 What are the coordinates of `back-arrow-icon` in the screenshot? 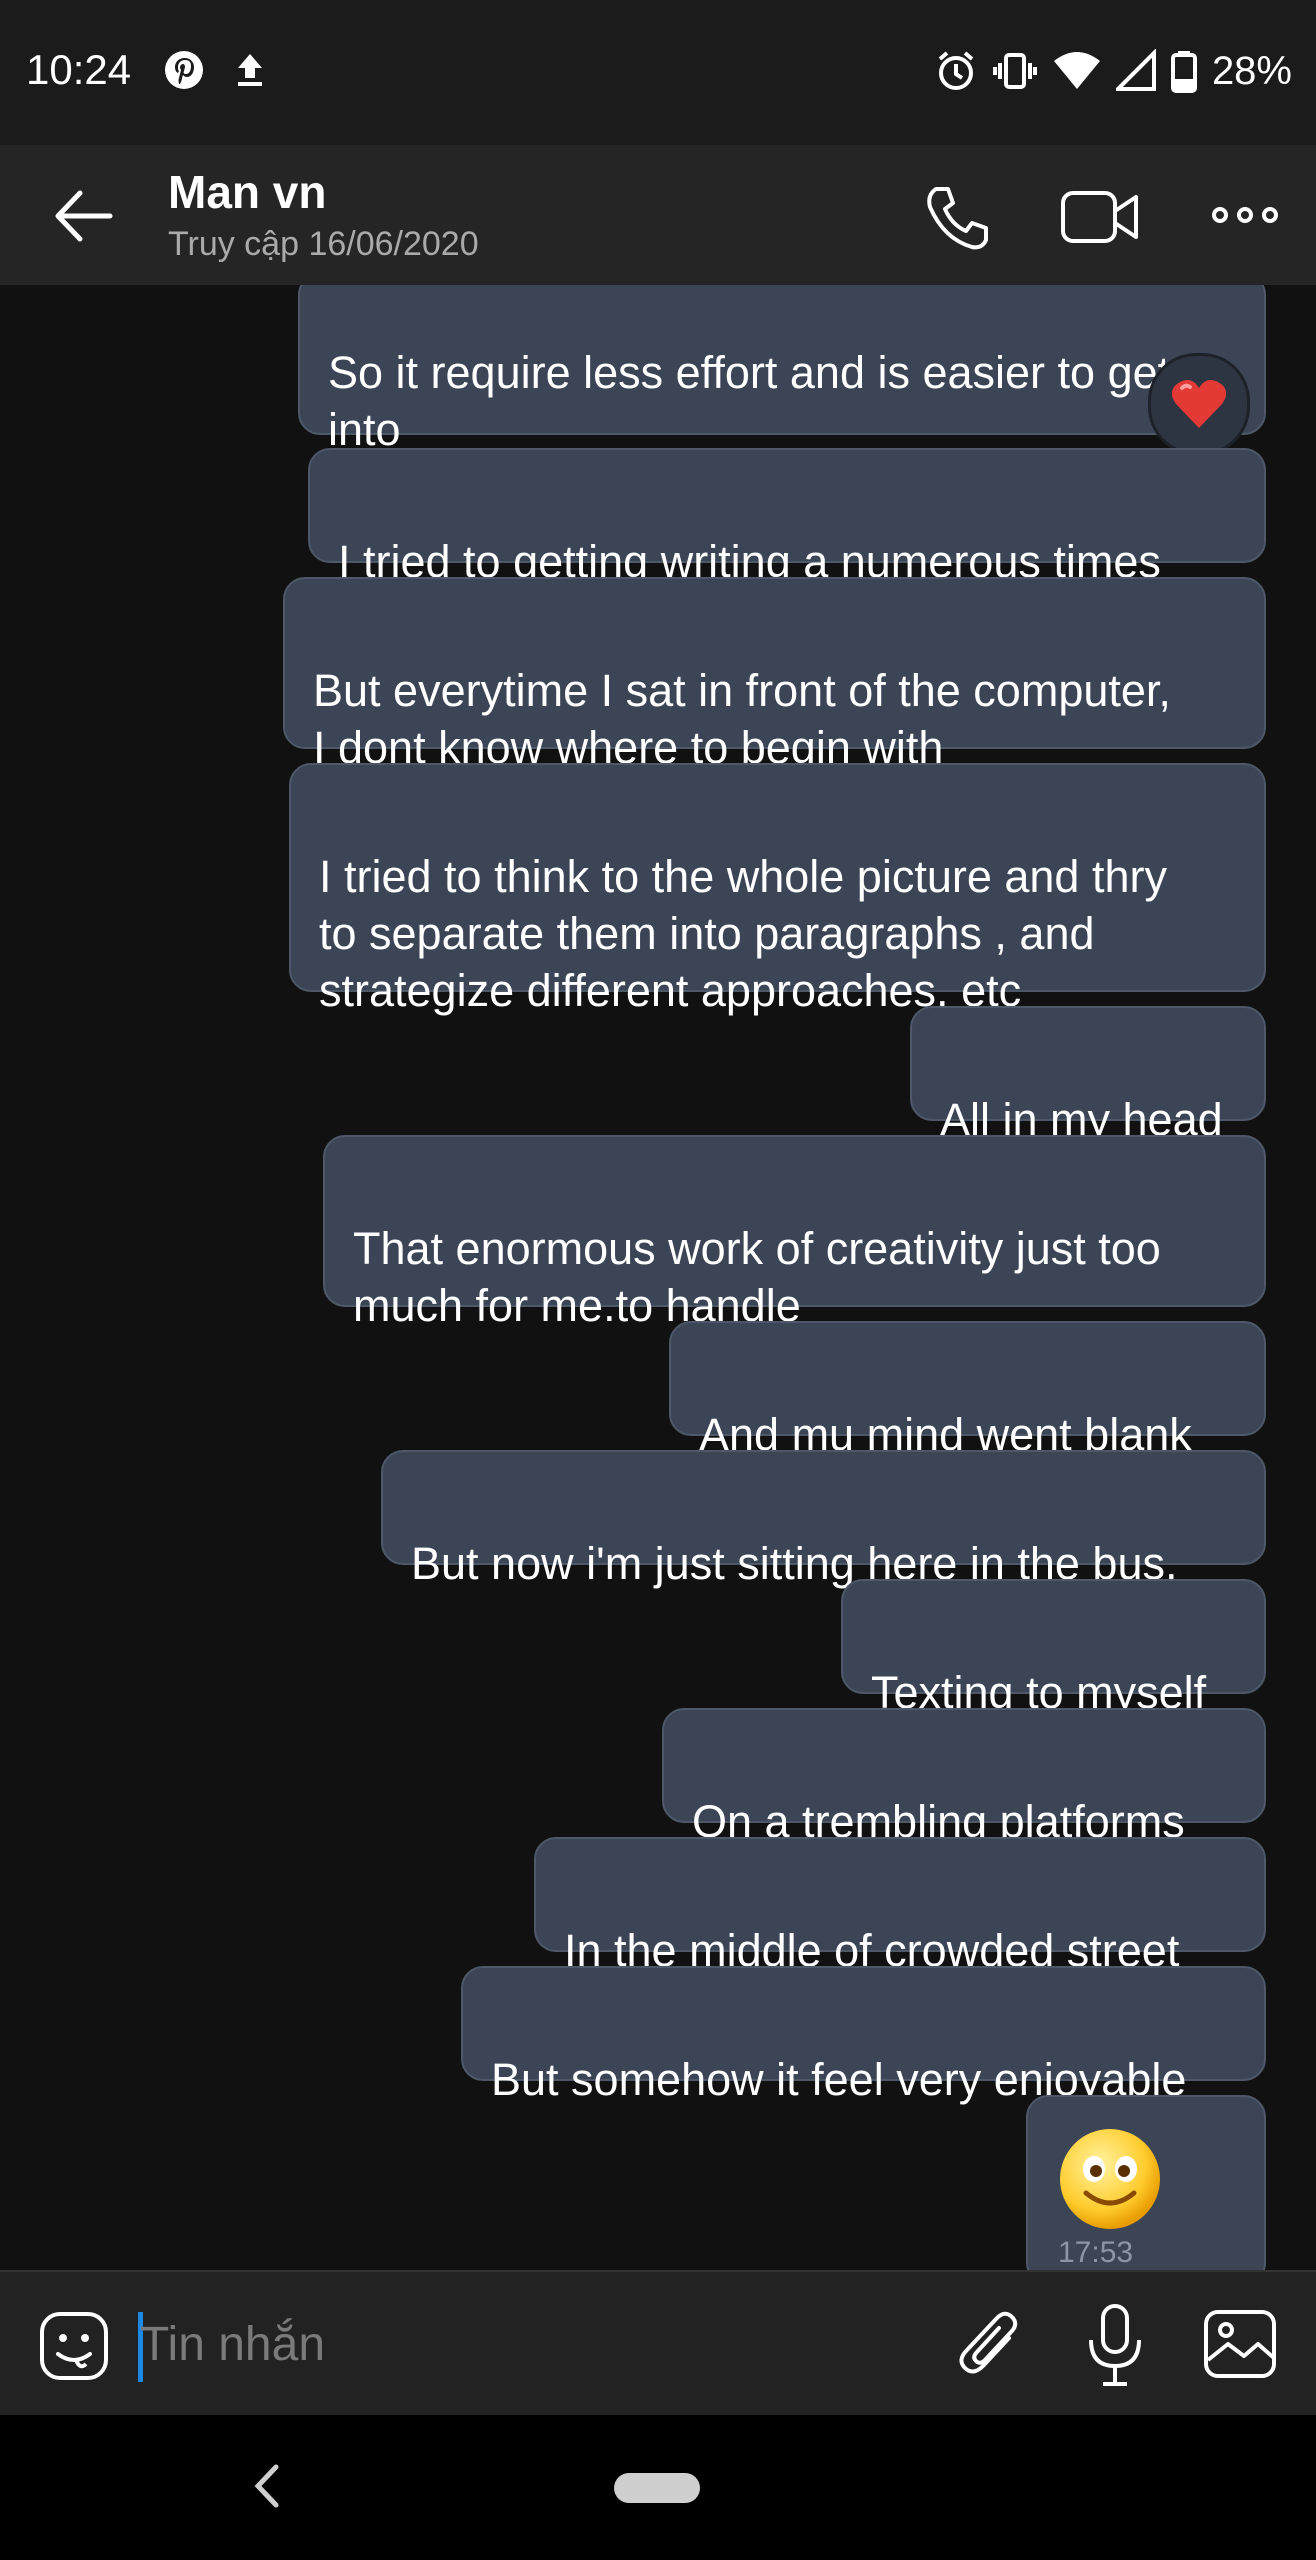 It's located at (83, 216).